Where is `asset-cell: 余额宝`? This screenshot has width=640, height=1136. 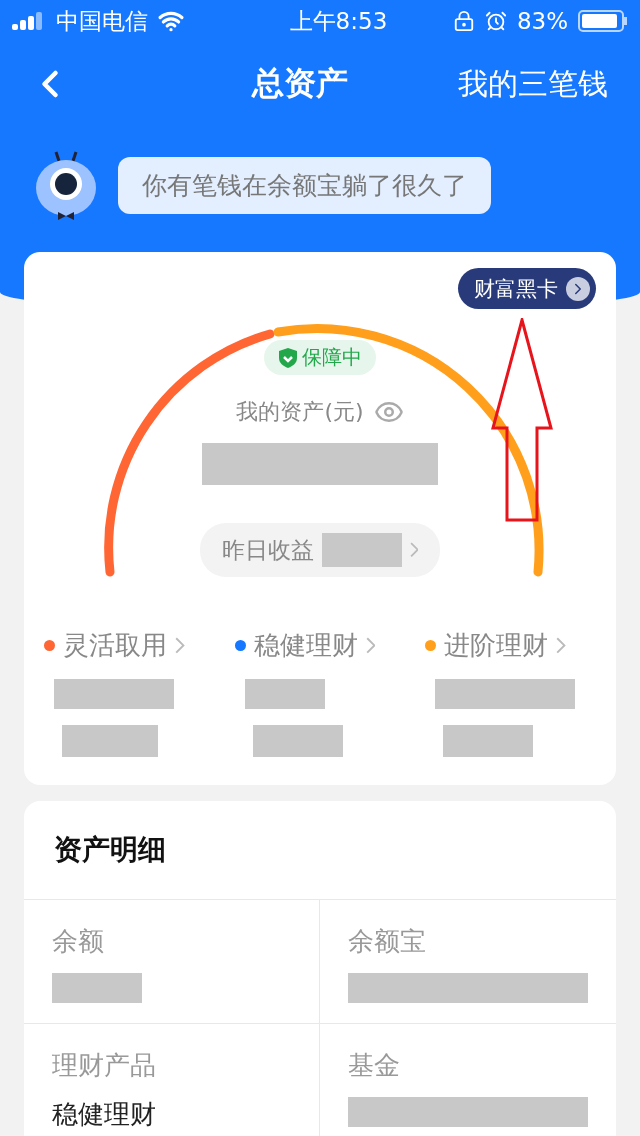
asset-cell: 余额宝 is located at coordinates (468, 962).